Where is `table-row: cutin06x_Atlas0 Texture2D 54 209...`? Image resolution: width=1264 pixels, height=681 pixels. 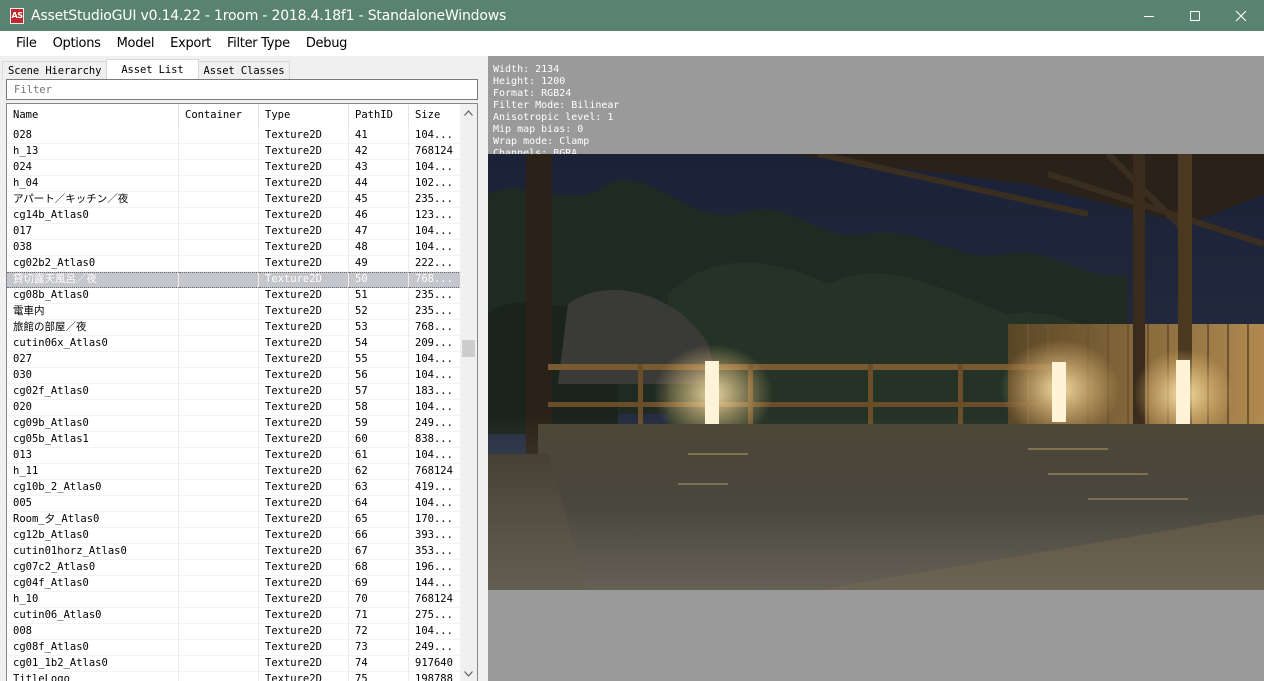
table-row: cutin06x_Atlas0 Texture2D 54 209... is located at coordinates (234, 344).